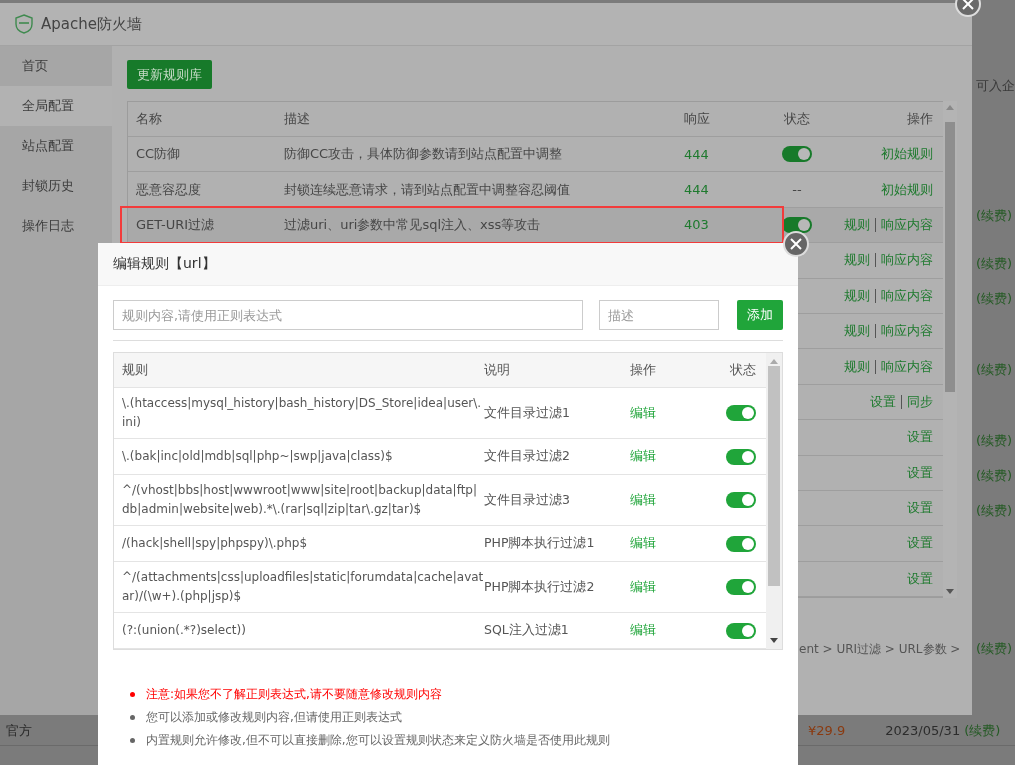  Describe the element at coordinates (527, 630) in the screenshot. I see `table-cell-text: SQL注入过滤1` at that location.